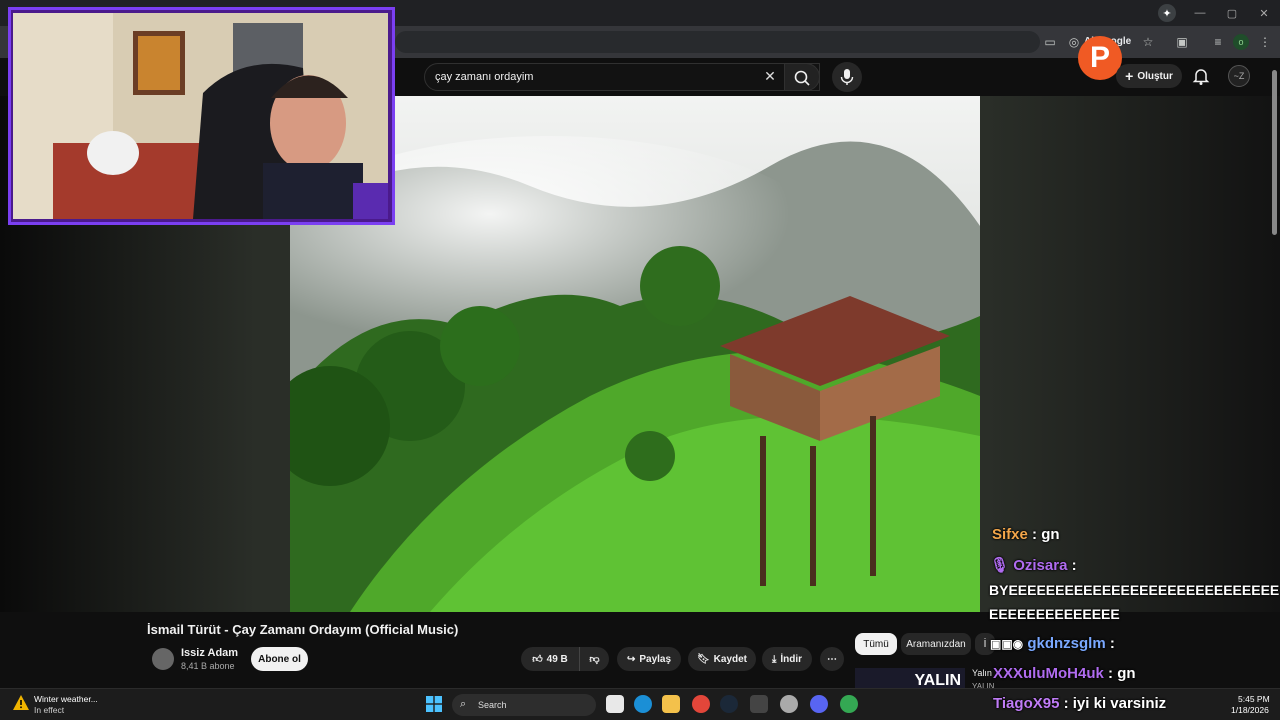  What do you see at coordinates (832, 659) in the screenshot?
I see `more-actions-button: ⋯` at bounding box center [832, 659].